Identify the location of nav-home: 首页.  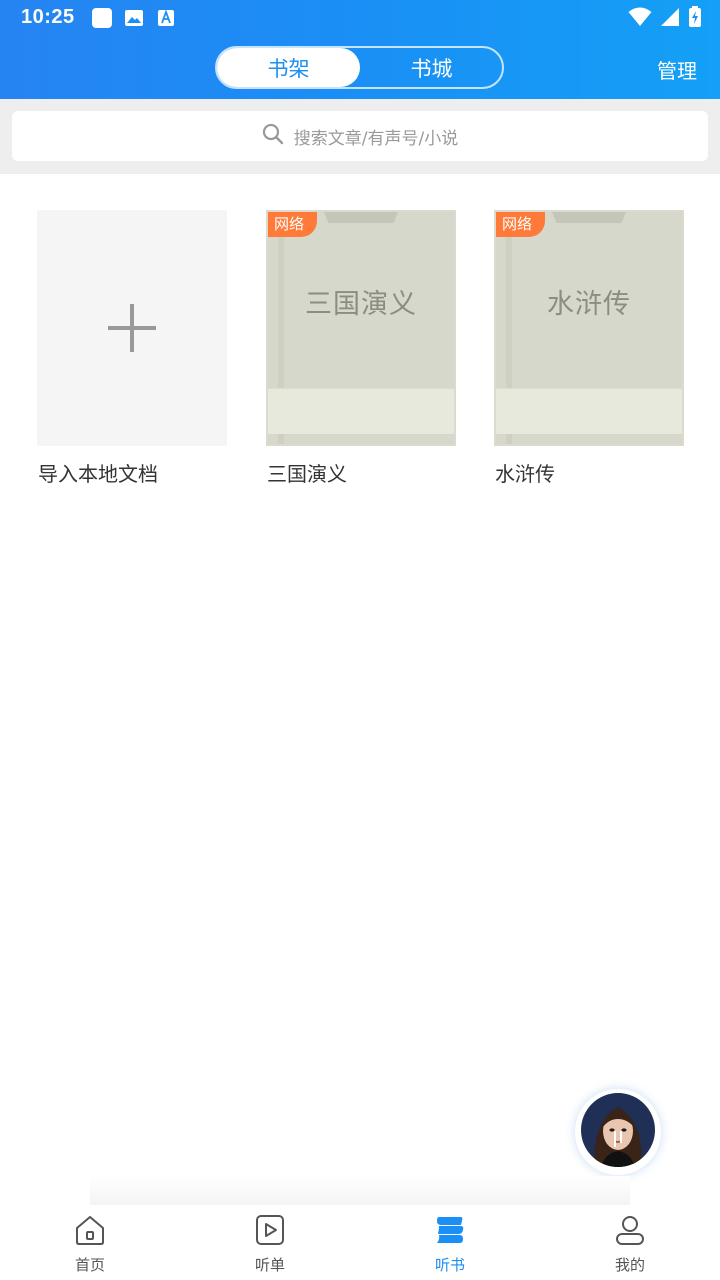
(90, 1242).